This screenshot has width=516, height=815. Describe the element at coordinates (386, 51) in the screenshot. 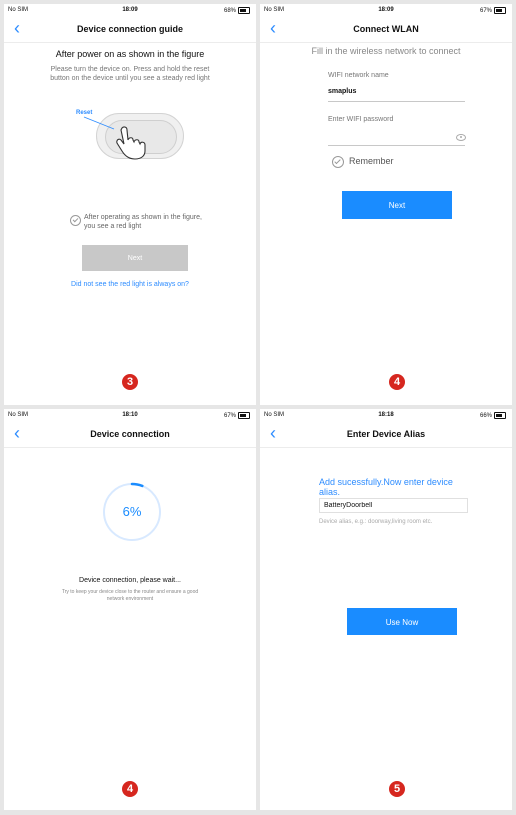

I see `instruction-heading: Fill in the wireless network to connect` at that location.